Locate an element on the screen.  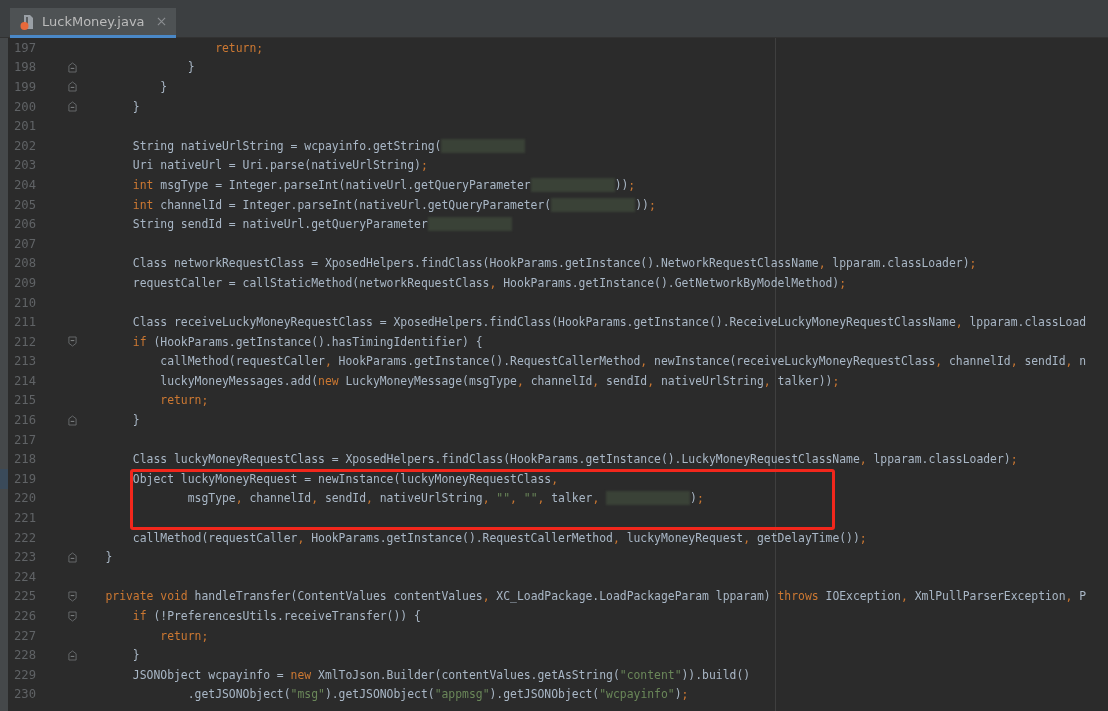
close-icon is located at coordinates (161, 21).